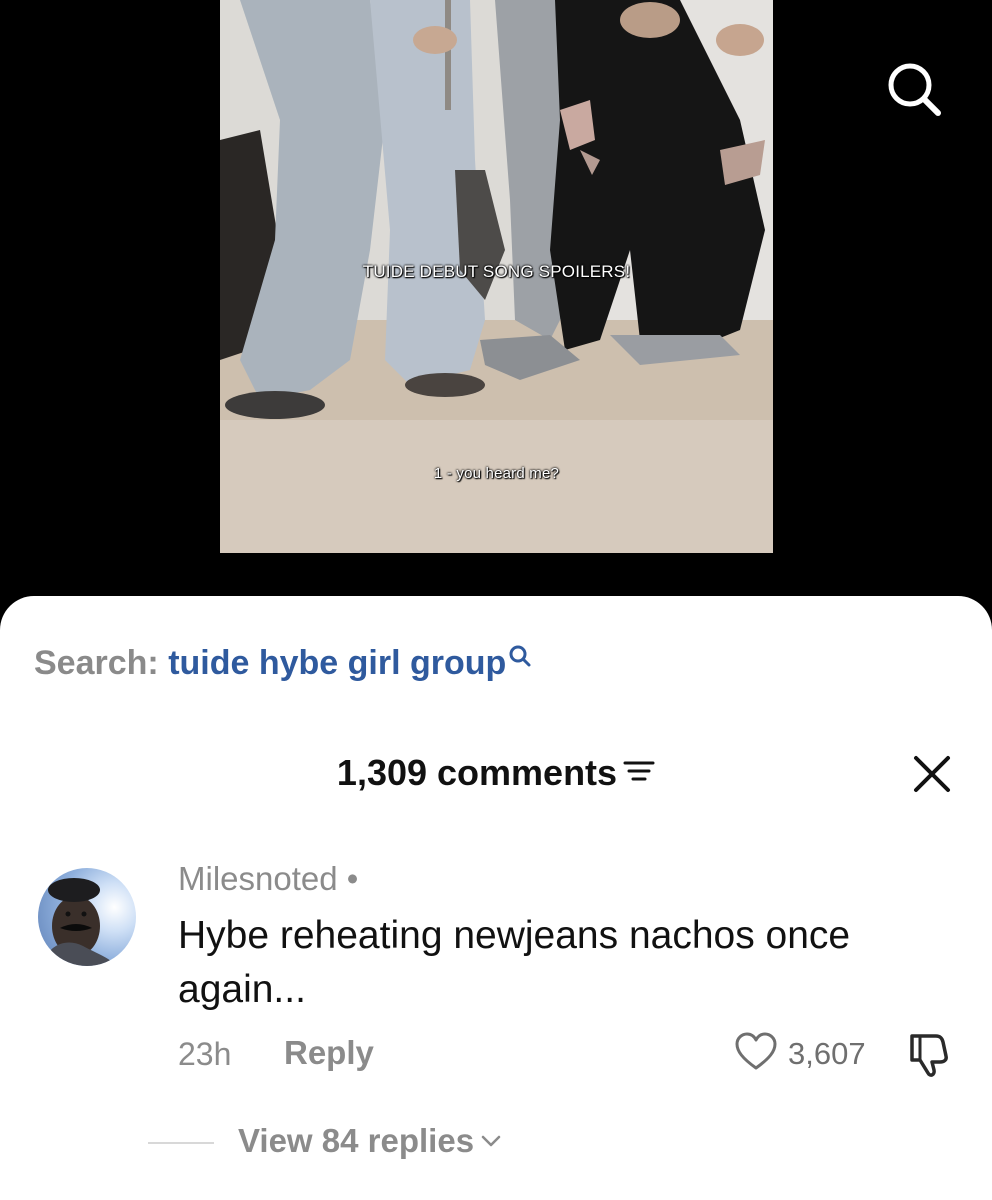 This screenshot has height=1200, width=992. Describe the element at coordinates (756, 1054) in the screenshot. I see `heart-icon` at that location.